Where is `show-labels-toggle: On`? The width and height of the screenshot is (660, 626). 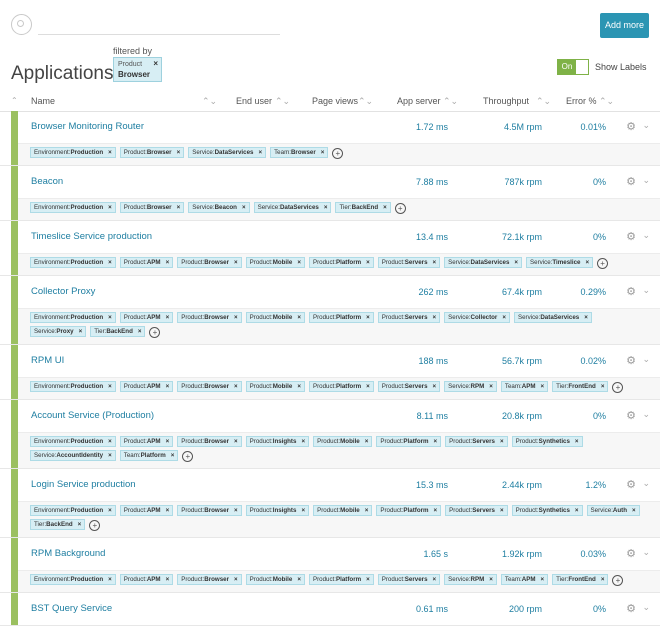 show-labels-toggle: On is located at coordinates (573, 67).